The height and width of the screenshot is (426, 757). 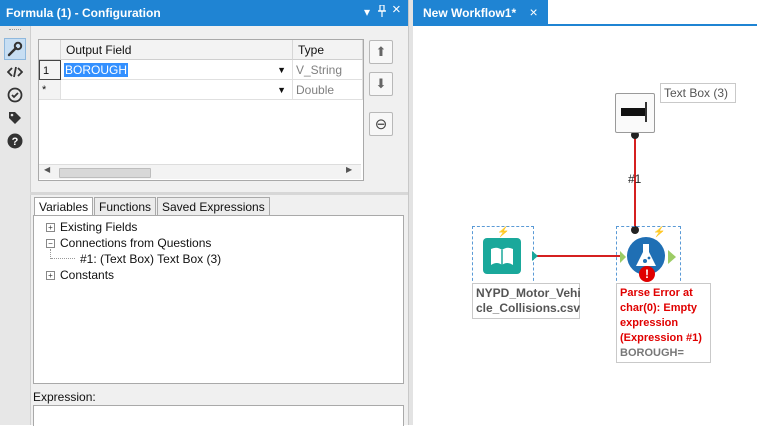 I want to click on new-row-marker: *, so click(x=50, y=90).